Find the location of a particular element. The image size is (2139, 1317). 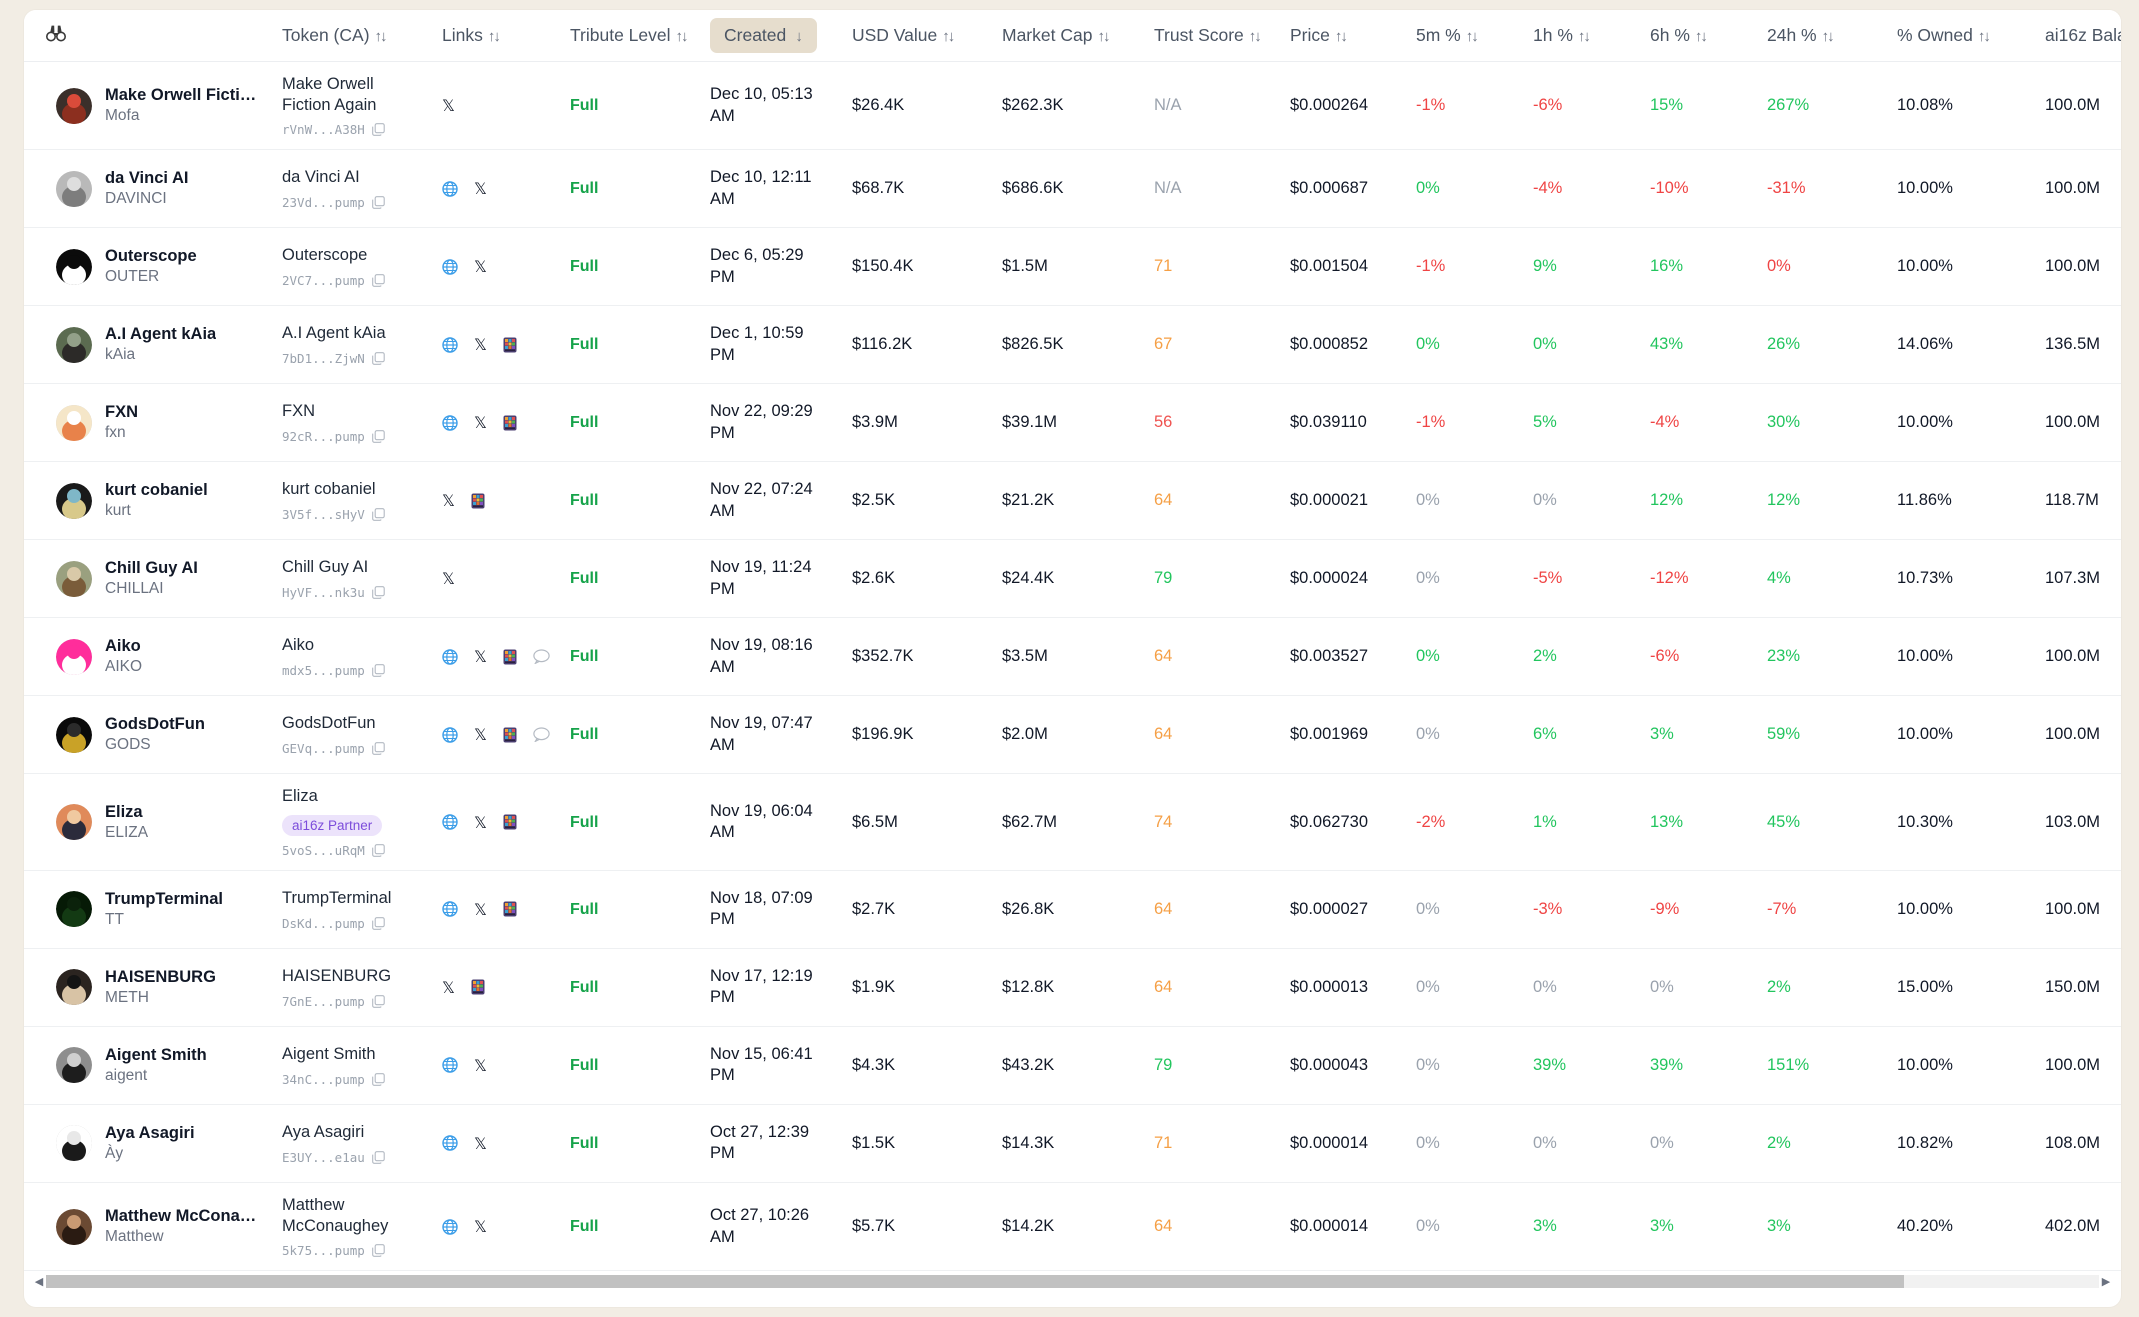

column-header-balance: ai16z Balance↑↓ is located at coordinates (2078, 36).